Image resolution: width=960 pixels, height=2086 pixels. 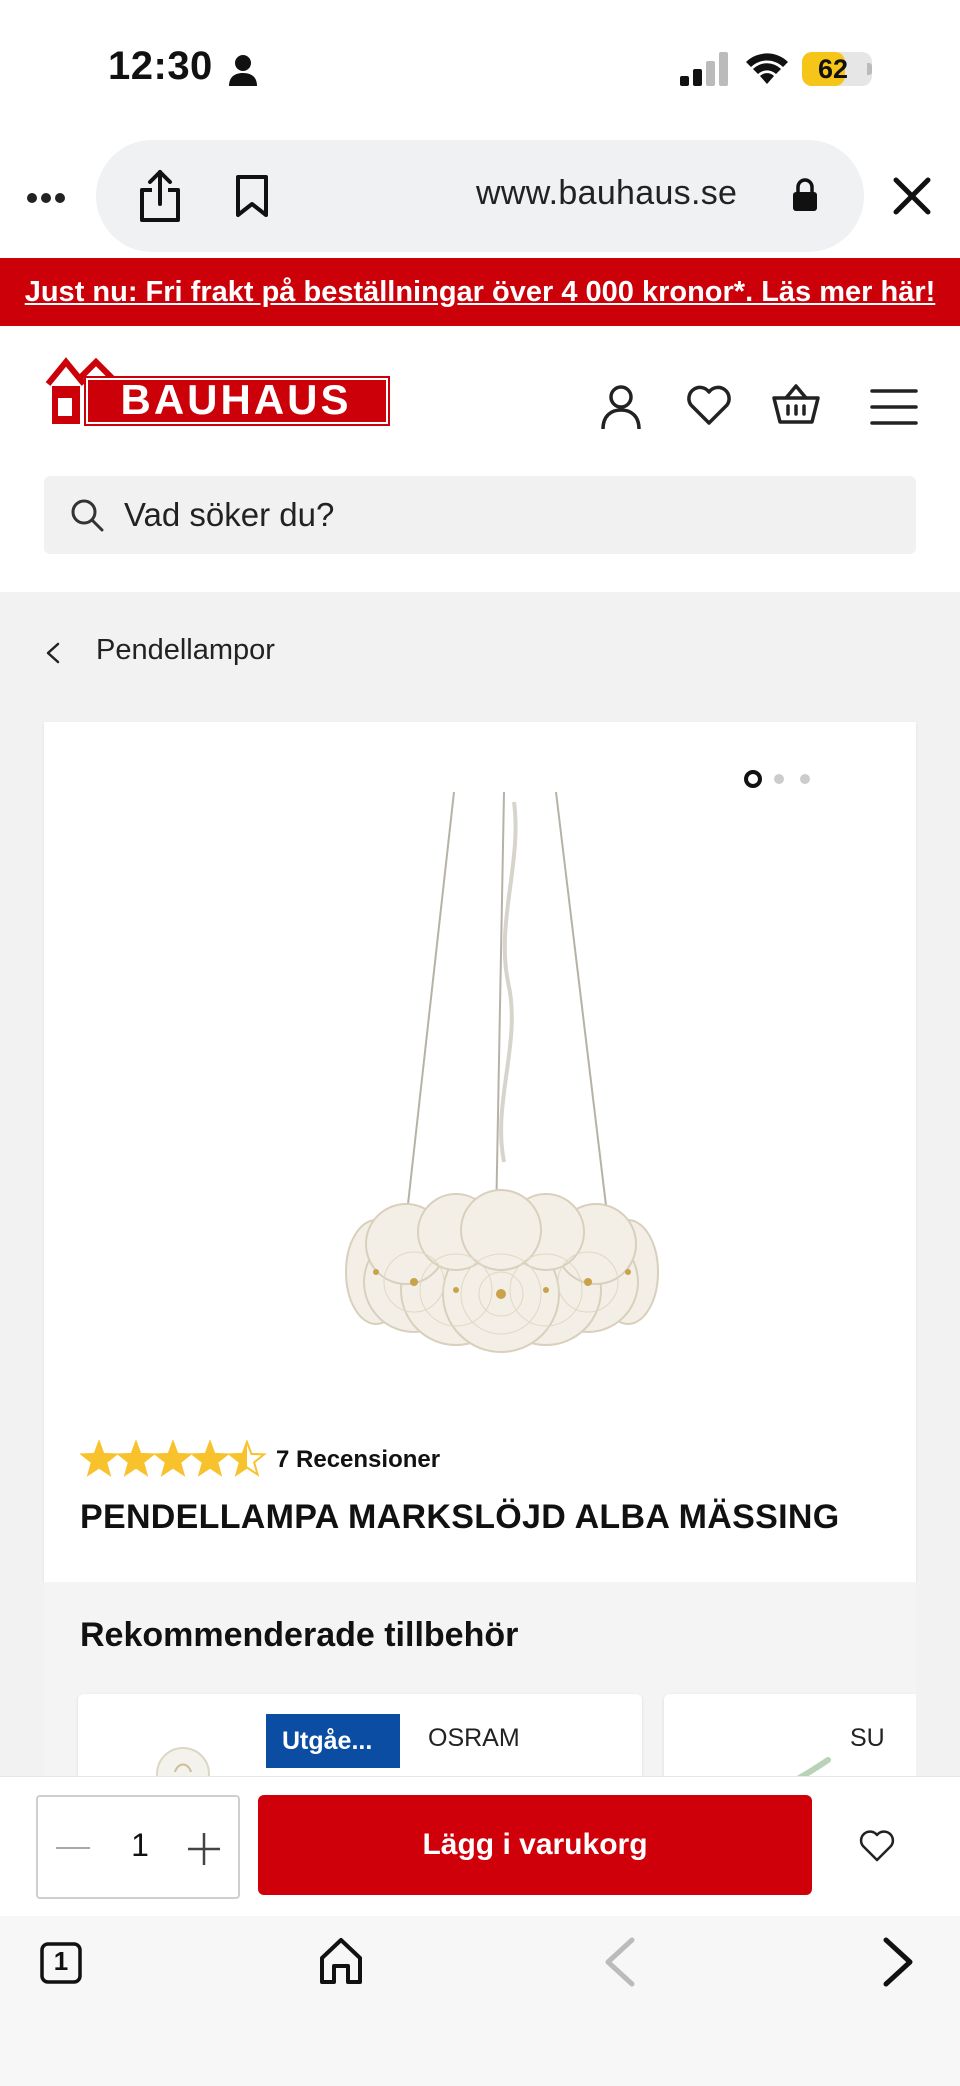 I want to click on image-carousel-dots, so click(x=784, y=780).